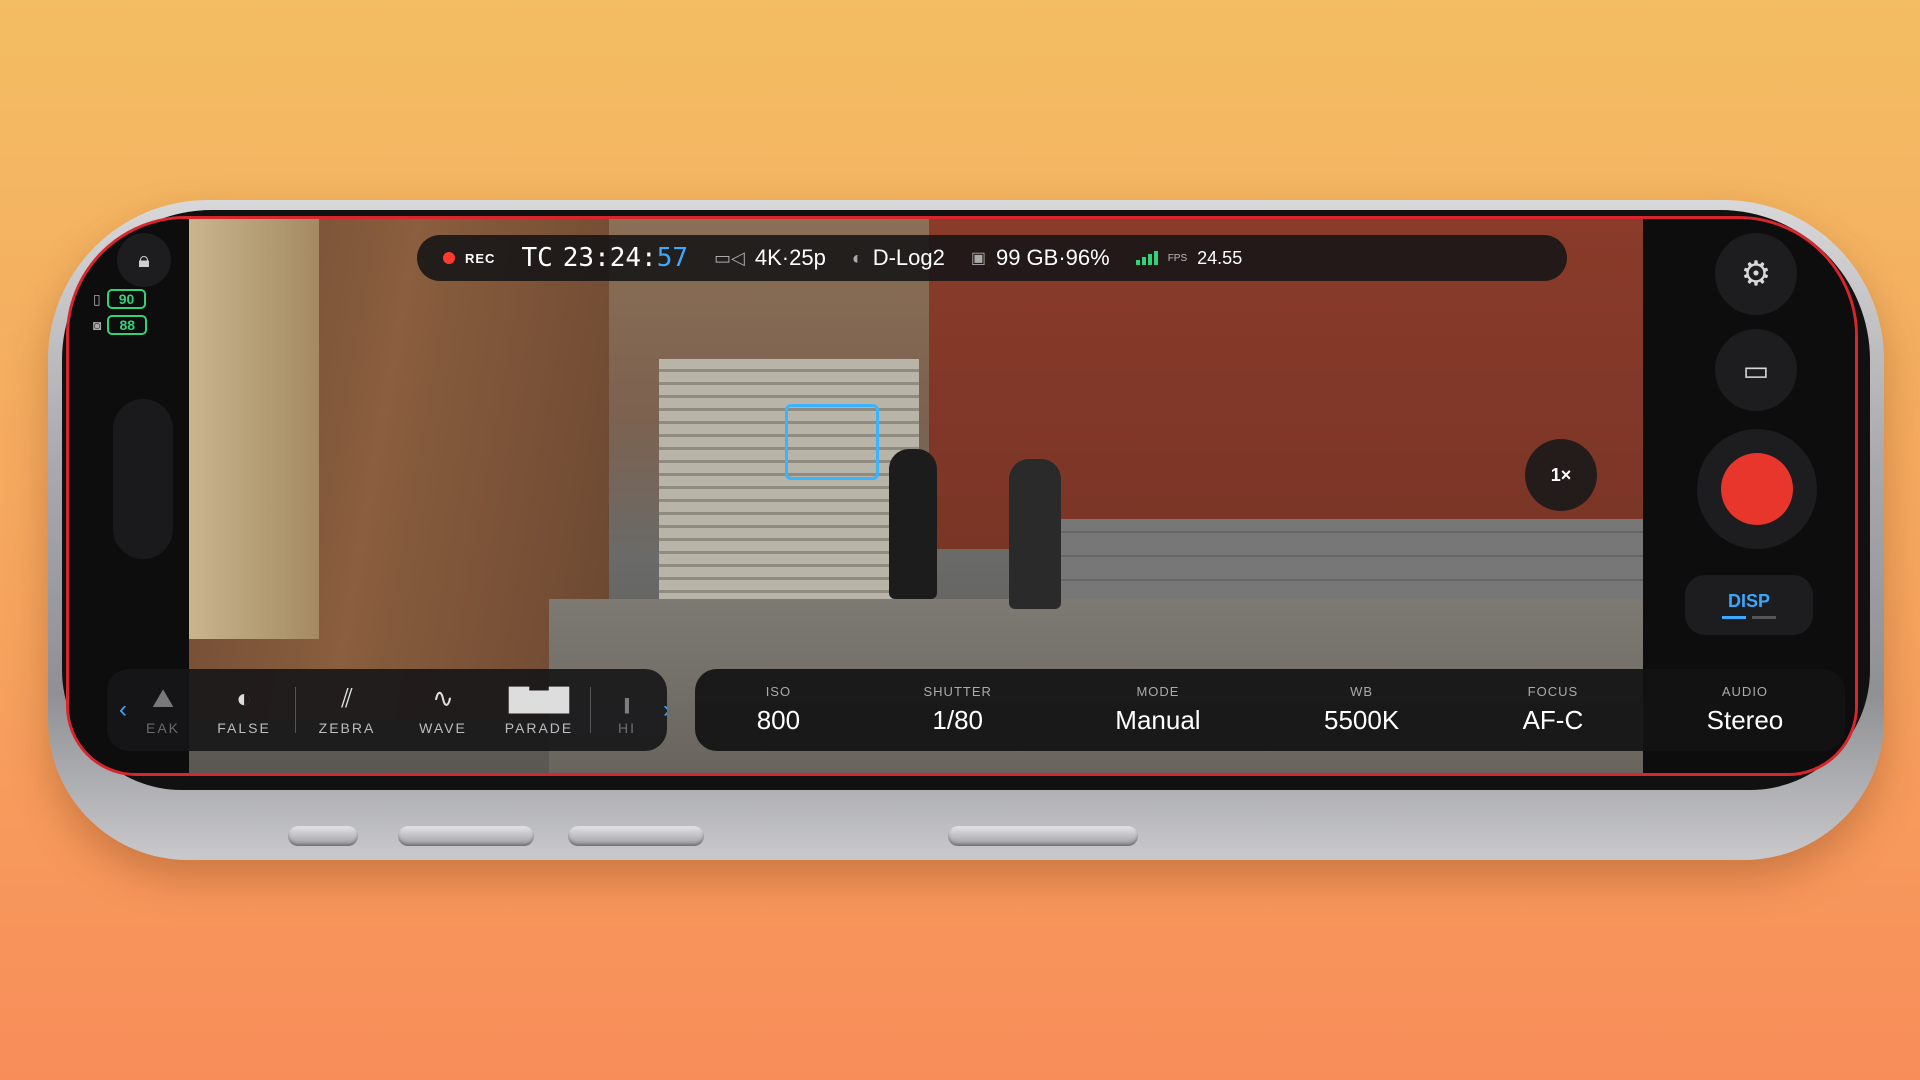 The height and width of the screenshot is (1080, 1920). Describe the element at coordinates (1745, 710) in the screenshot. I see `param-audio: AUDIO Stereo` at that location.